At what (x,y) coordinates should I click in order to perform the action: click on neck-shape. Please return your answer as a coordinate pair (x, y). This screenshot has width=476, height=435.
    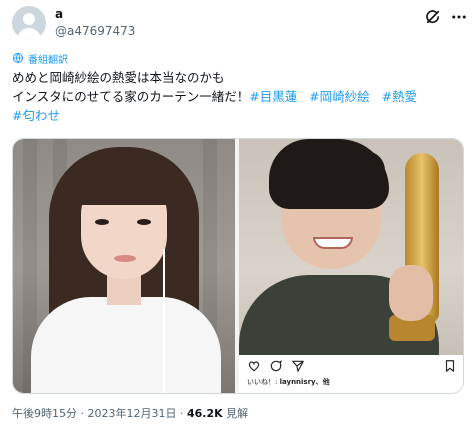
    Looking at the image, I should click on (124, 290).